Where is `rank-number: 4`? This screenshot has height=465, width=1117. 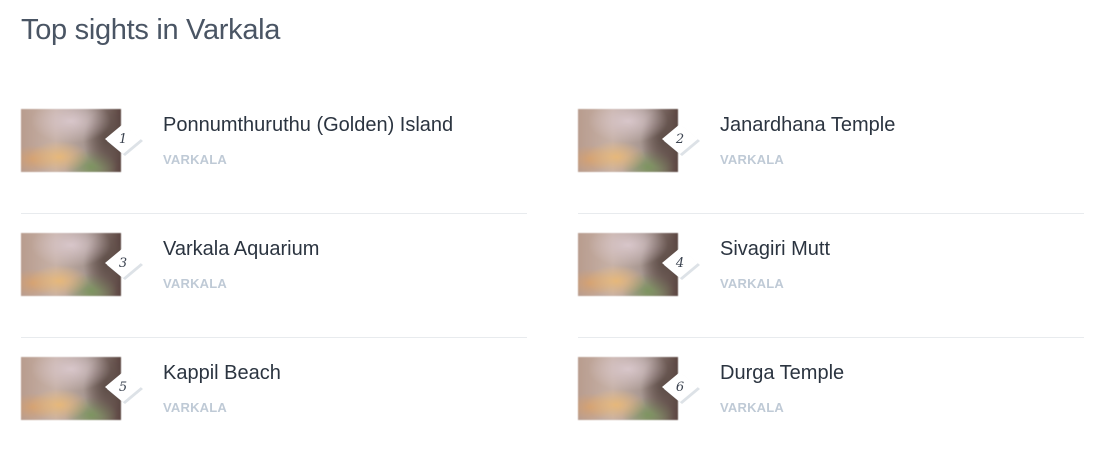
rank-number: 4 is located at coordinates (680, 263).